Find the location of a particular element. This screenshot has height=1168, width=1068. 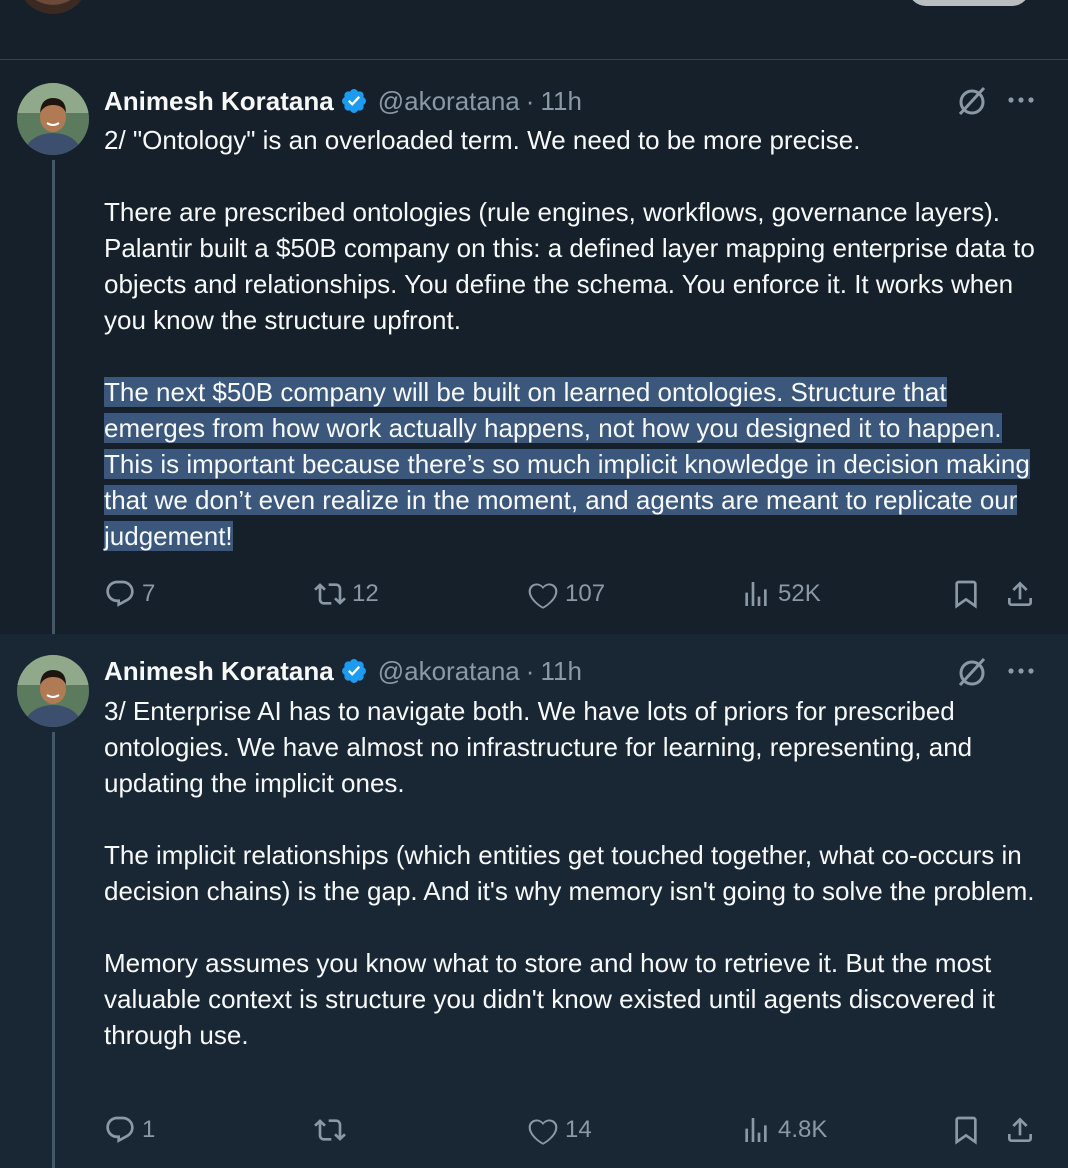

reply-button: 1 is located at coordinates (129, 1130).